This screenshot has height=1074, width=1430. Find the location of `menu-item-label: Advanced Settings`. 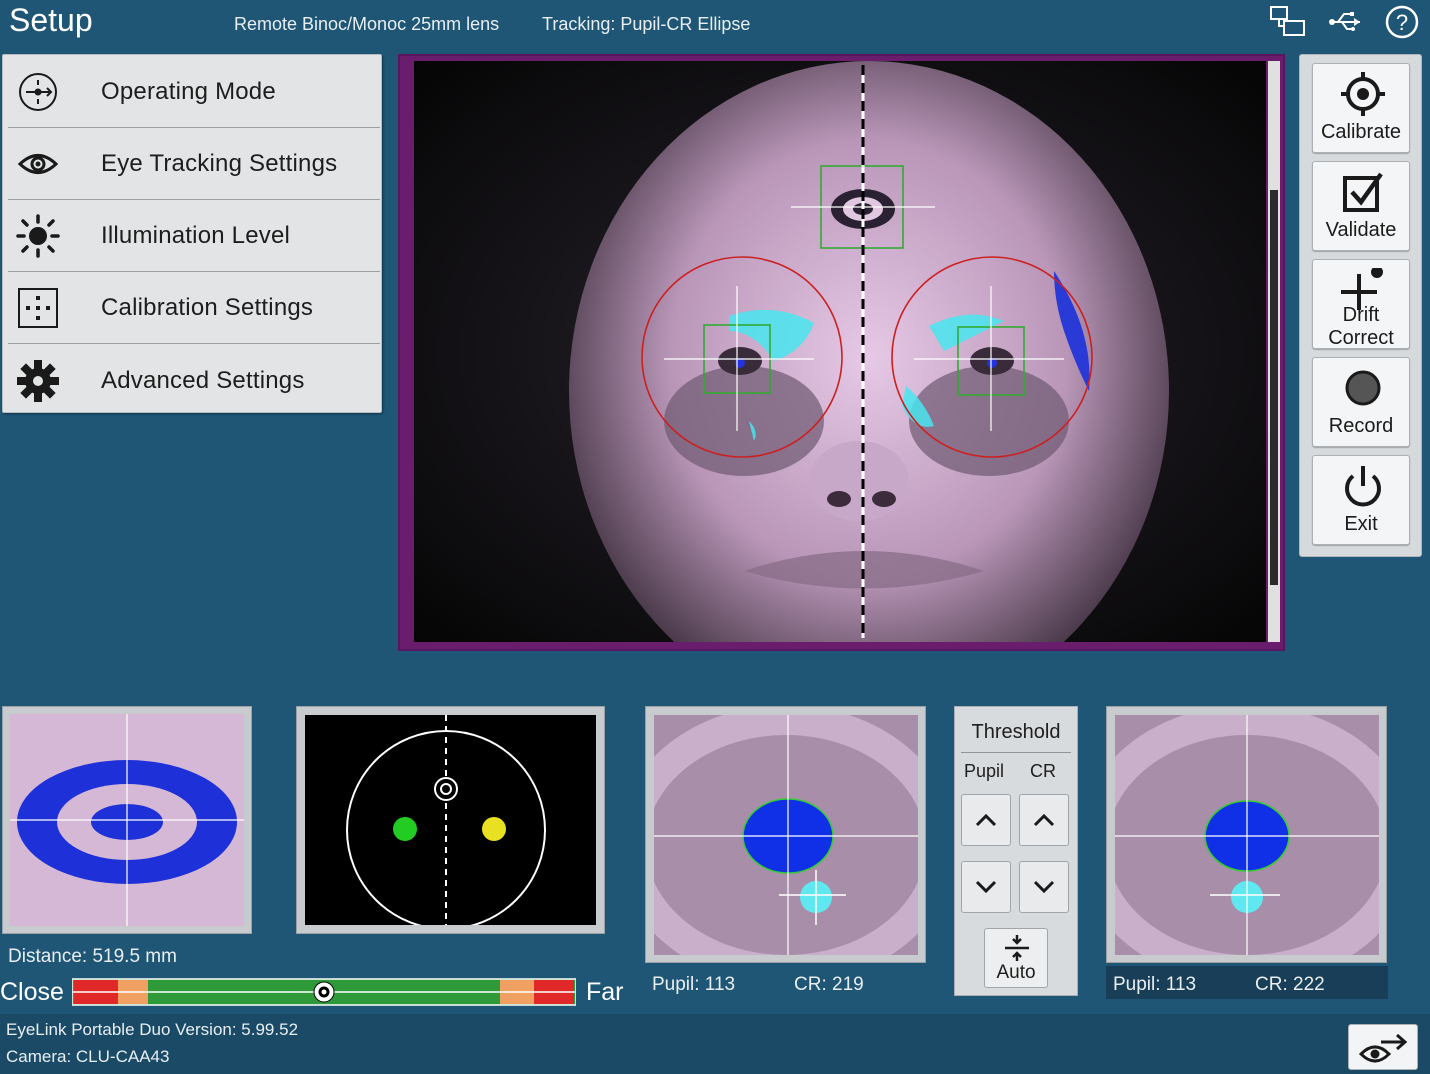

menu-item-label: Advanced Settings is located at coordinates (203, 380).